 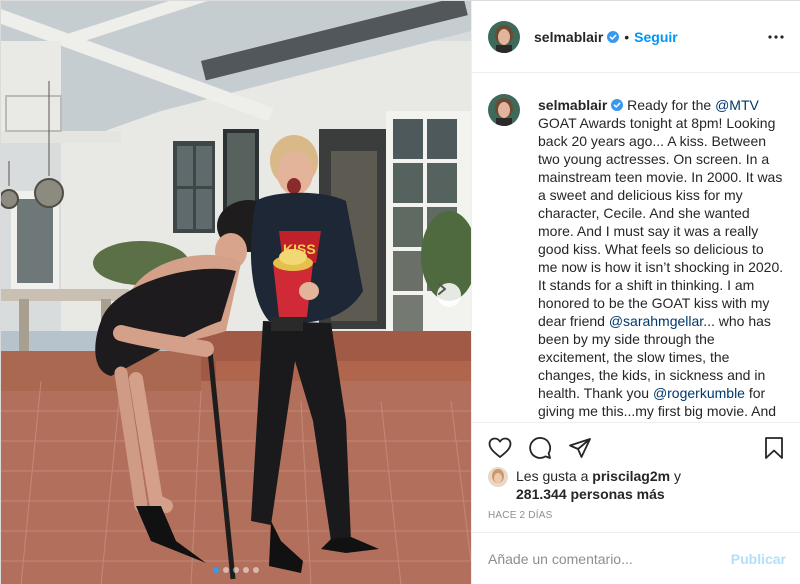 I want to click on liker-avatar, so click(x=498, y=477).